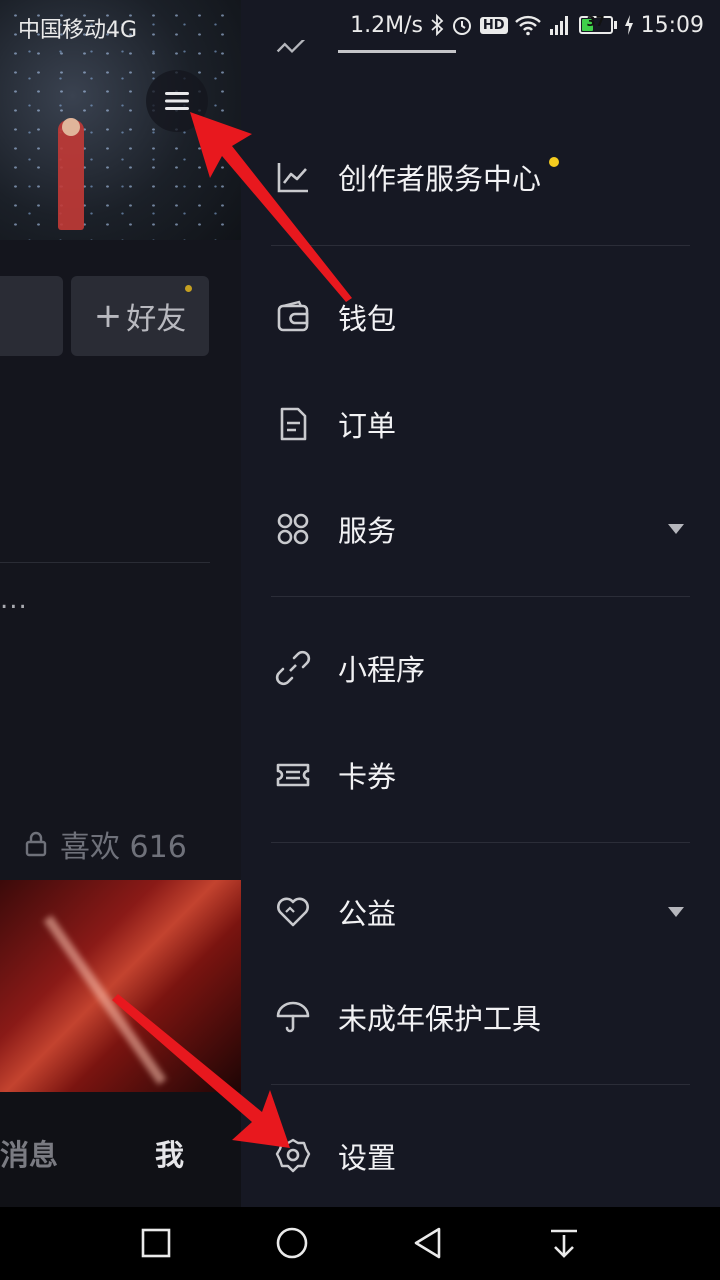  What do you see at coordinates (440, 179) in the screenshot?
I see `menu-item-label: 创作者服务中心` at bounding box center [440, 179].